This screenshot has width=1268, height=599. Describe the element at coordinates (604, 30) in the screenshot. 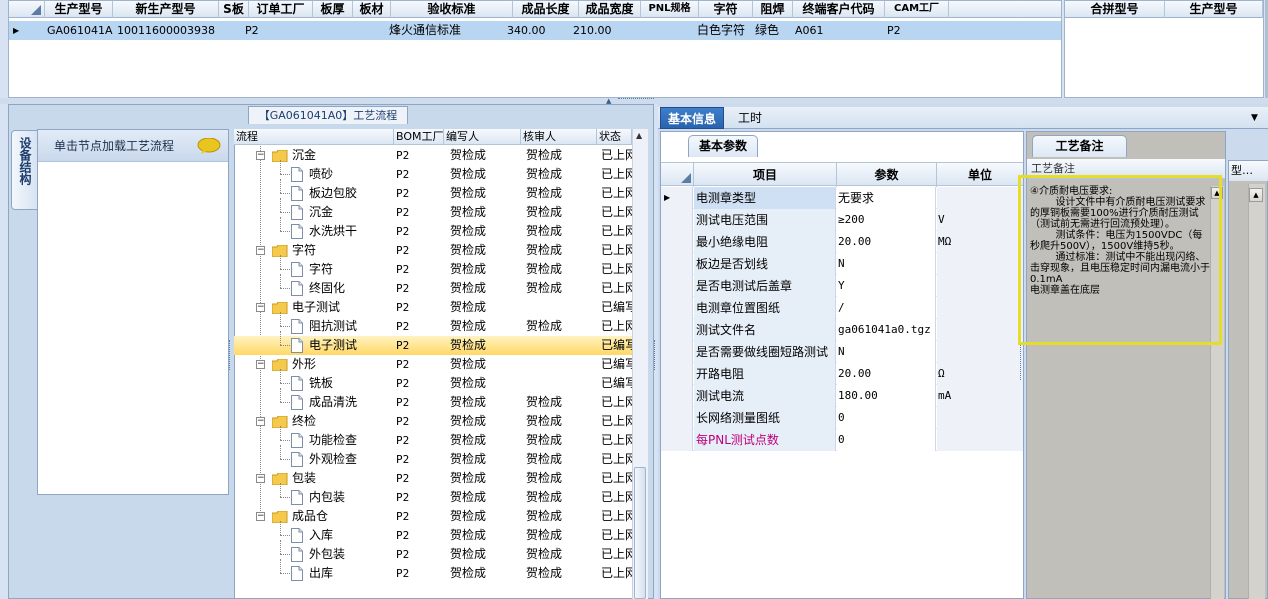

I see `cell-width: 210.00` at that location.